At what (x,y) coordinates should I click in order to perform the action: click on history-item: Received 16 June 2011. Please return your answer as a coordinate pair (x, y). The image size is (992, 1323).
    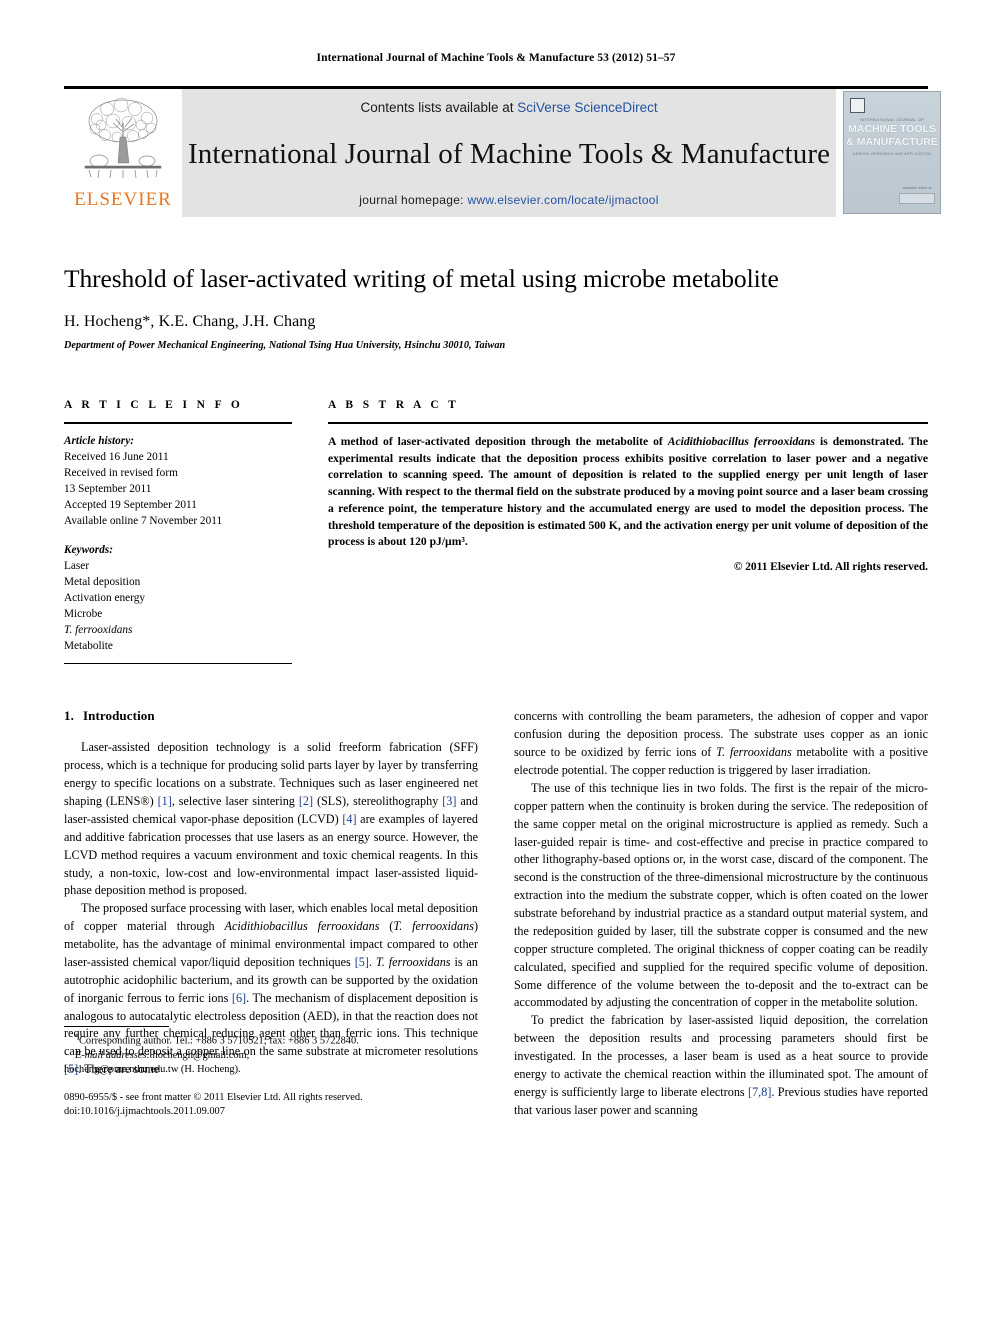
    Looking at the image, I should click on (116, 457).